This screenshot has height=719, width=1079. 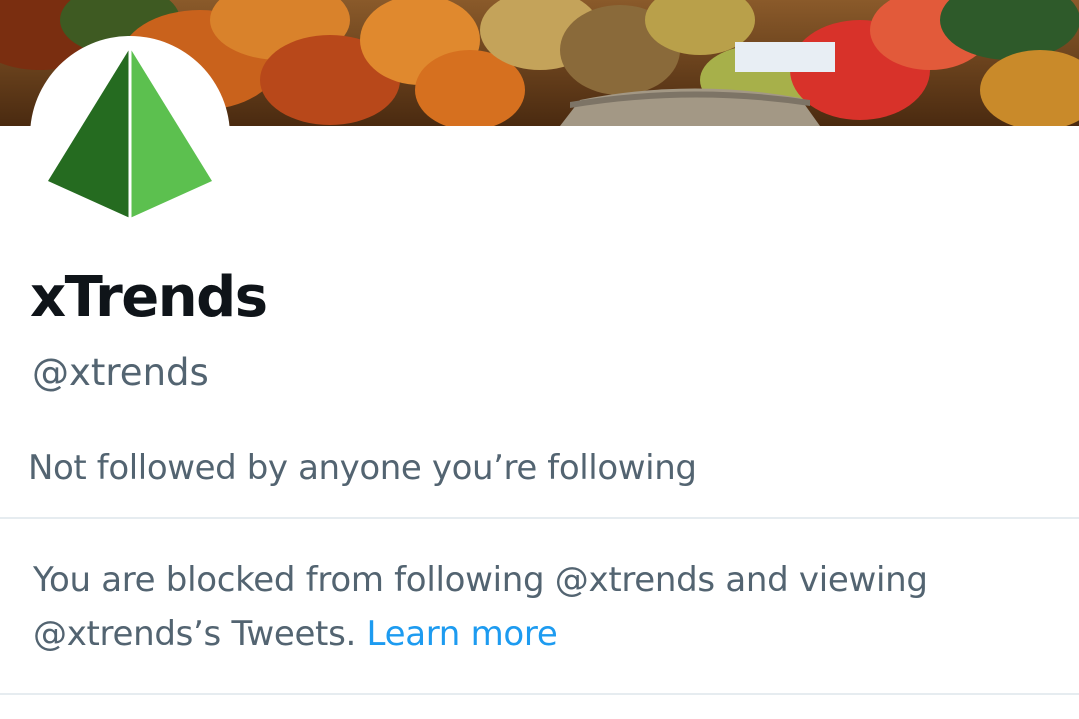 What do you see at coordinates (362, 468) in the screenshot?
I see `followers-you-know: Not followed by anyone you’re following` at bounding box center [362, 468].